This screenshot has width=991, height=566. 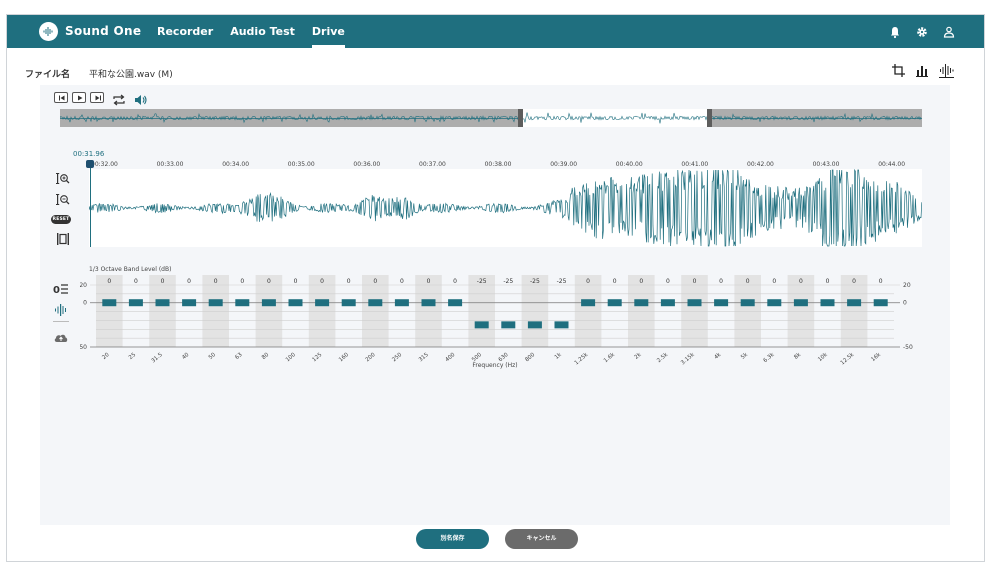 I want to click on file-name-label: ファイル名, so click(x=48, y=75).